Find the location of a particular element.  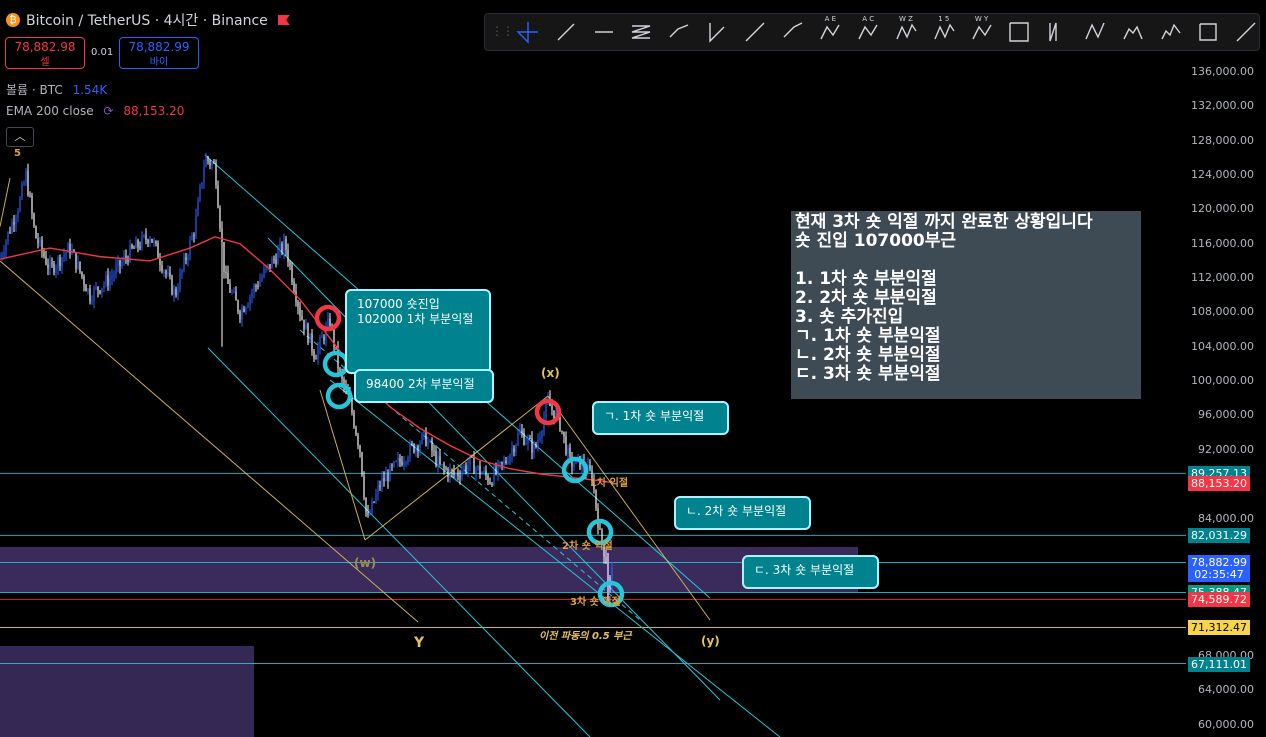

impulse-15-icon: 1 5 is located at coordinates (944, 30).